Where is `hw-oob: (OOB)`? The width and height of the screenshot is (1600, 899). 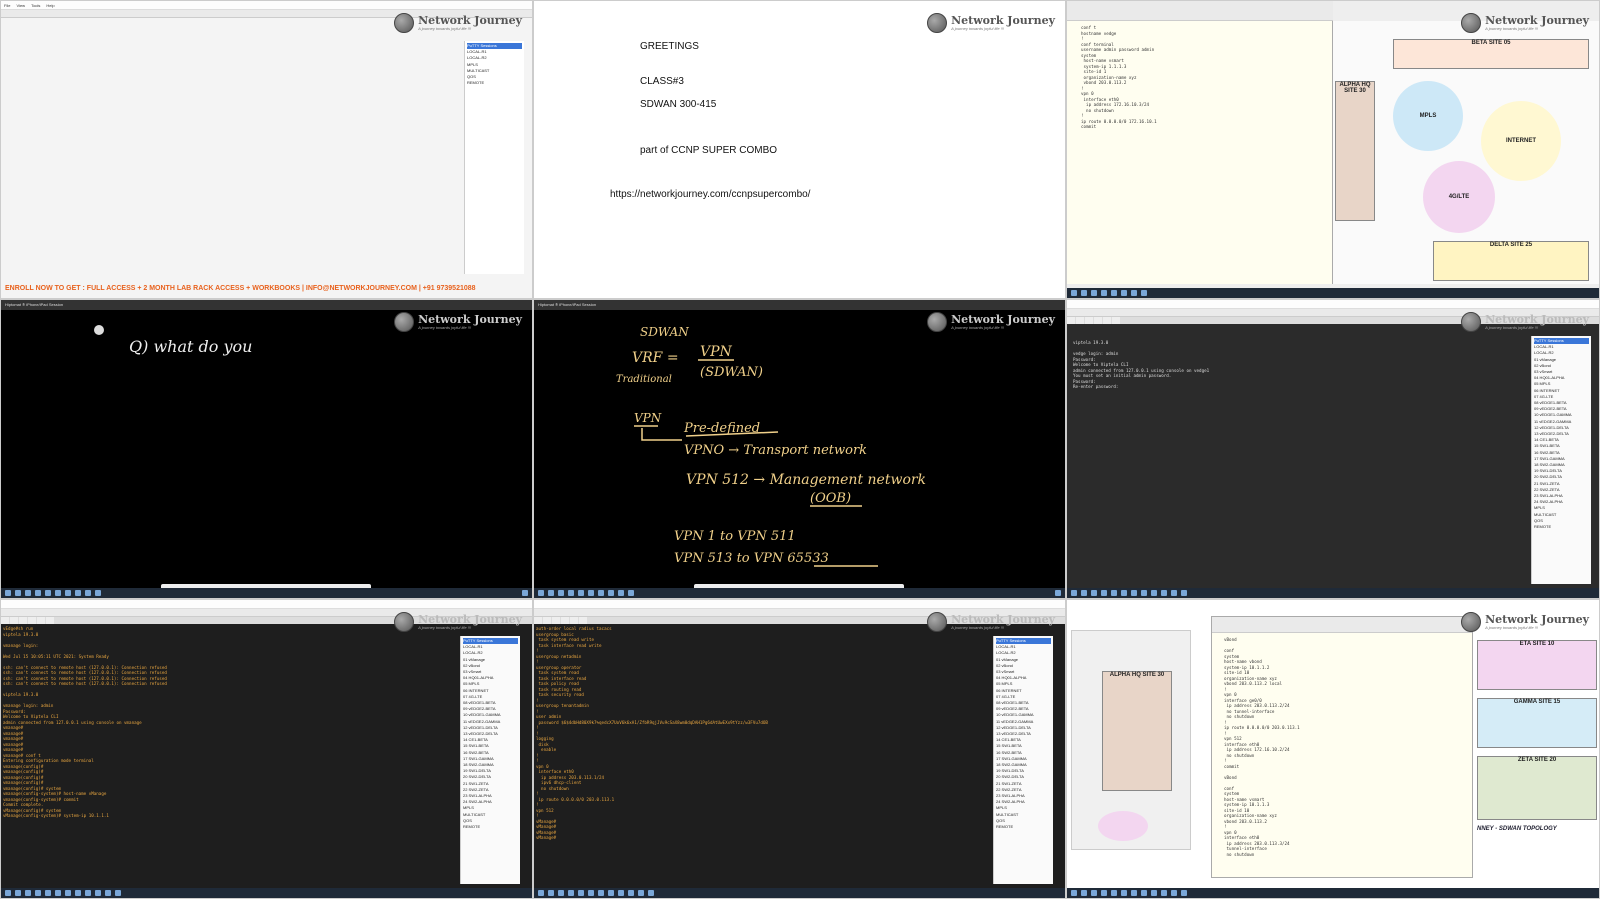 hw-oob: (OOB) is located at coordinates (830, 498).